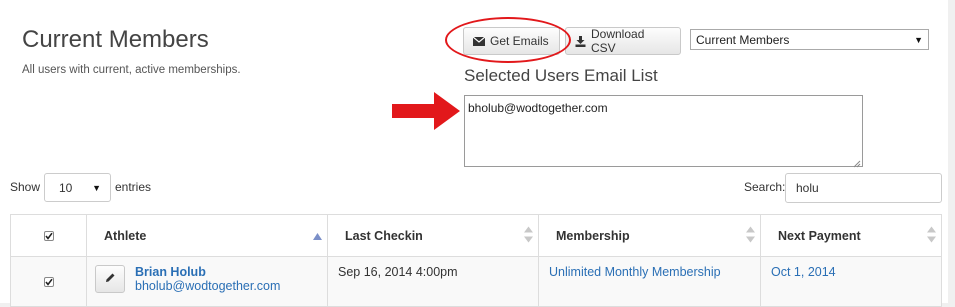 This screenshot has height=307, width=955. I want to click on member-filter-value: Current Members, so click(743, 39).